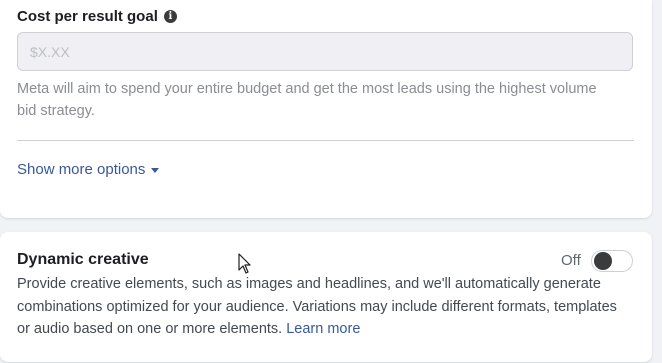 This screenshot has width=662, height=363. I want to click on toggle-state-label: Off, so click(571, 260).